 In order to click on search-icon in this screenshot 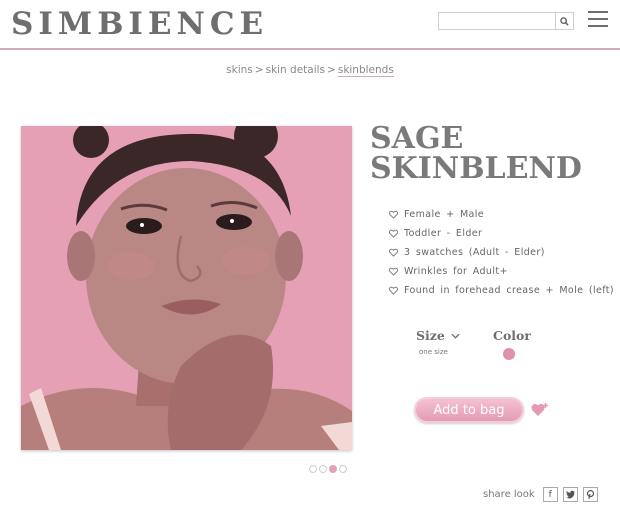, I will do `click(564, 21)`.